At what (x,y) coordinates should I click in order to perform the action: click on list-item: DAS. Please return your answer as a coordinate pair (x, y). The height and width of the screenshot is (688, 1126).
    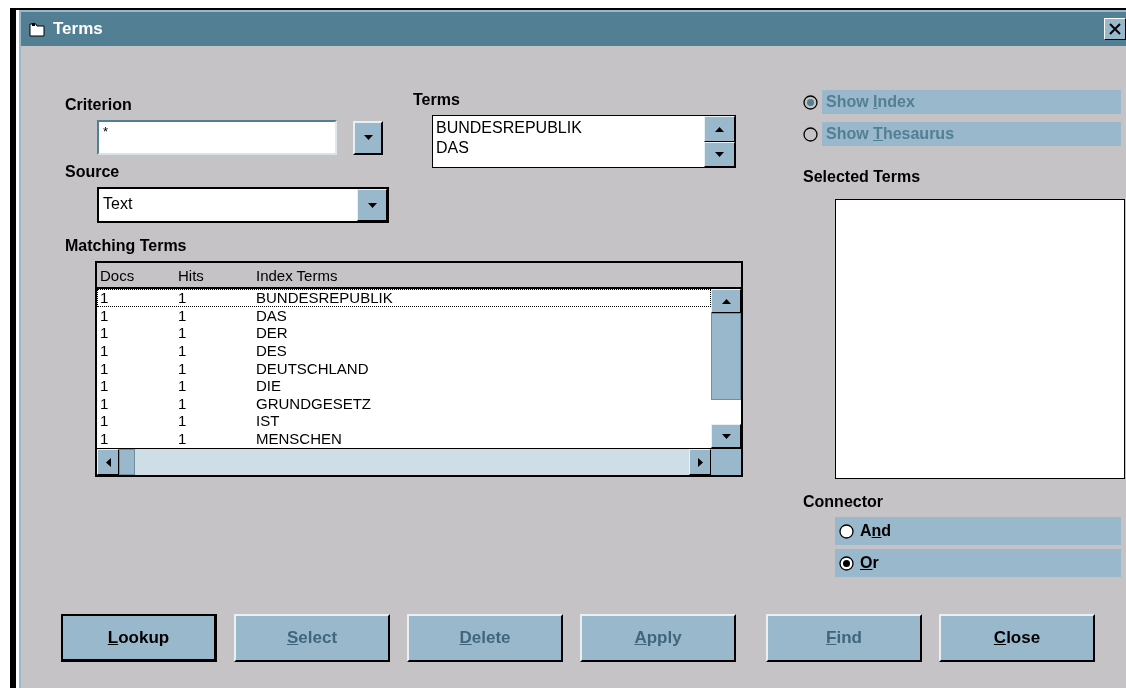
    Looking at the image, I should click on (568, 148).